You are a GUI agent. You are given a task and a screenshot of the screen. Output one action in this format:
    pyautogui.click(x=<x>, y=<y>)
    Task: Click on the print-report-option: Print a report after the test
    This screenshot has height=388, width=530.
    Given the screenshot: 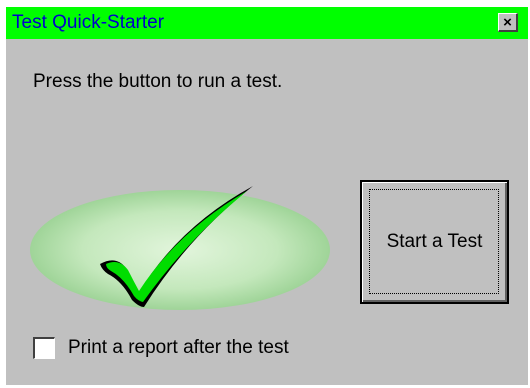 What is the action you would take?
    pyautogui.click(x=161, y=348)
    